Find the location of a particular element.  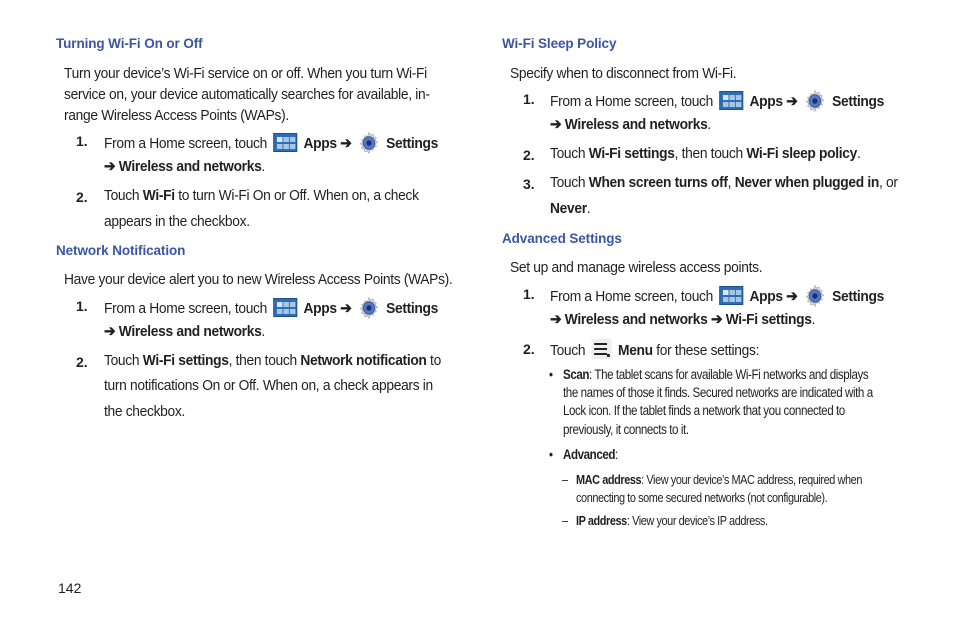

step-line: Touch Menu for these settings: is located at coordinates (654, 349).